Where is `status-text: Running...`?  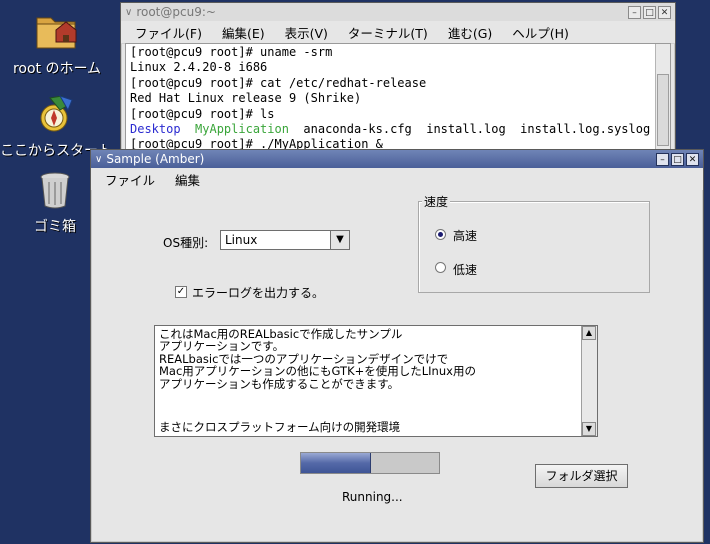
status-text: Running... is located at coordinates (372, 497).